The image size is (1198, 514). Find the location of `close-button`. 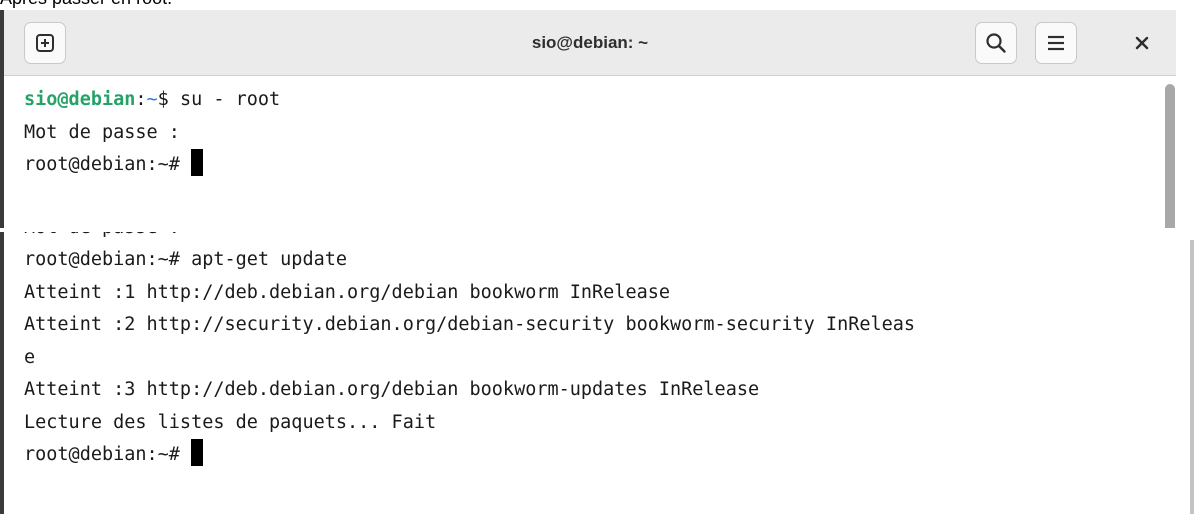

close-button is located at coordinates (1142, 43).